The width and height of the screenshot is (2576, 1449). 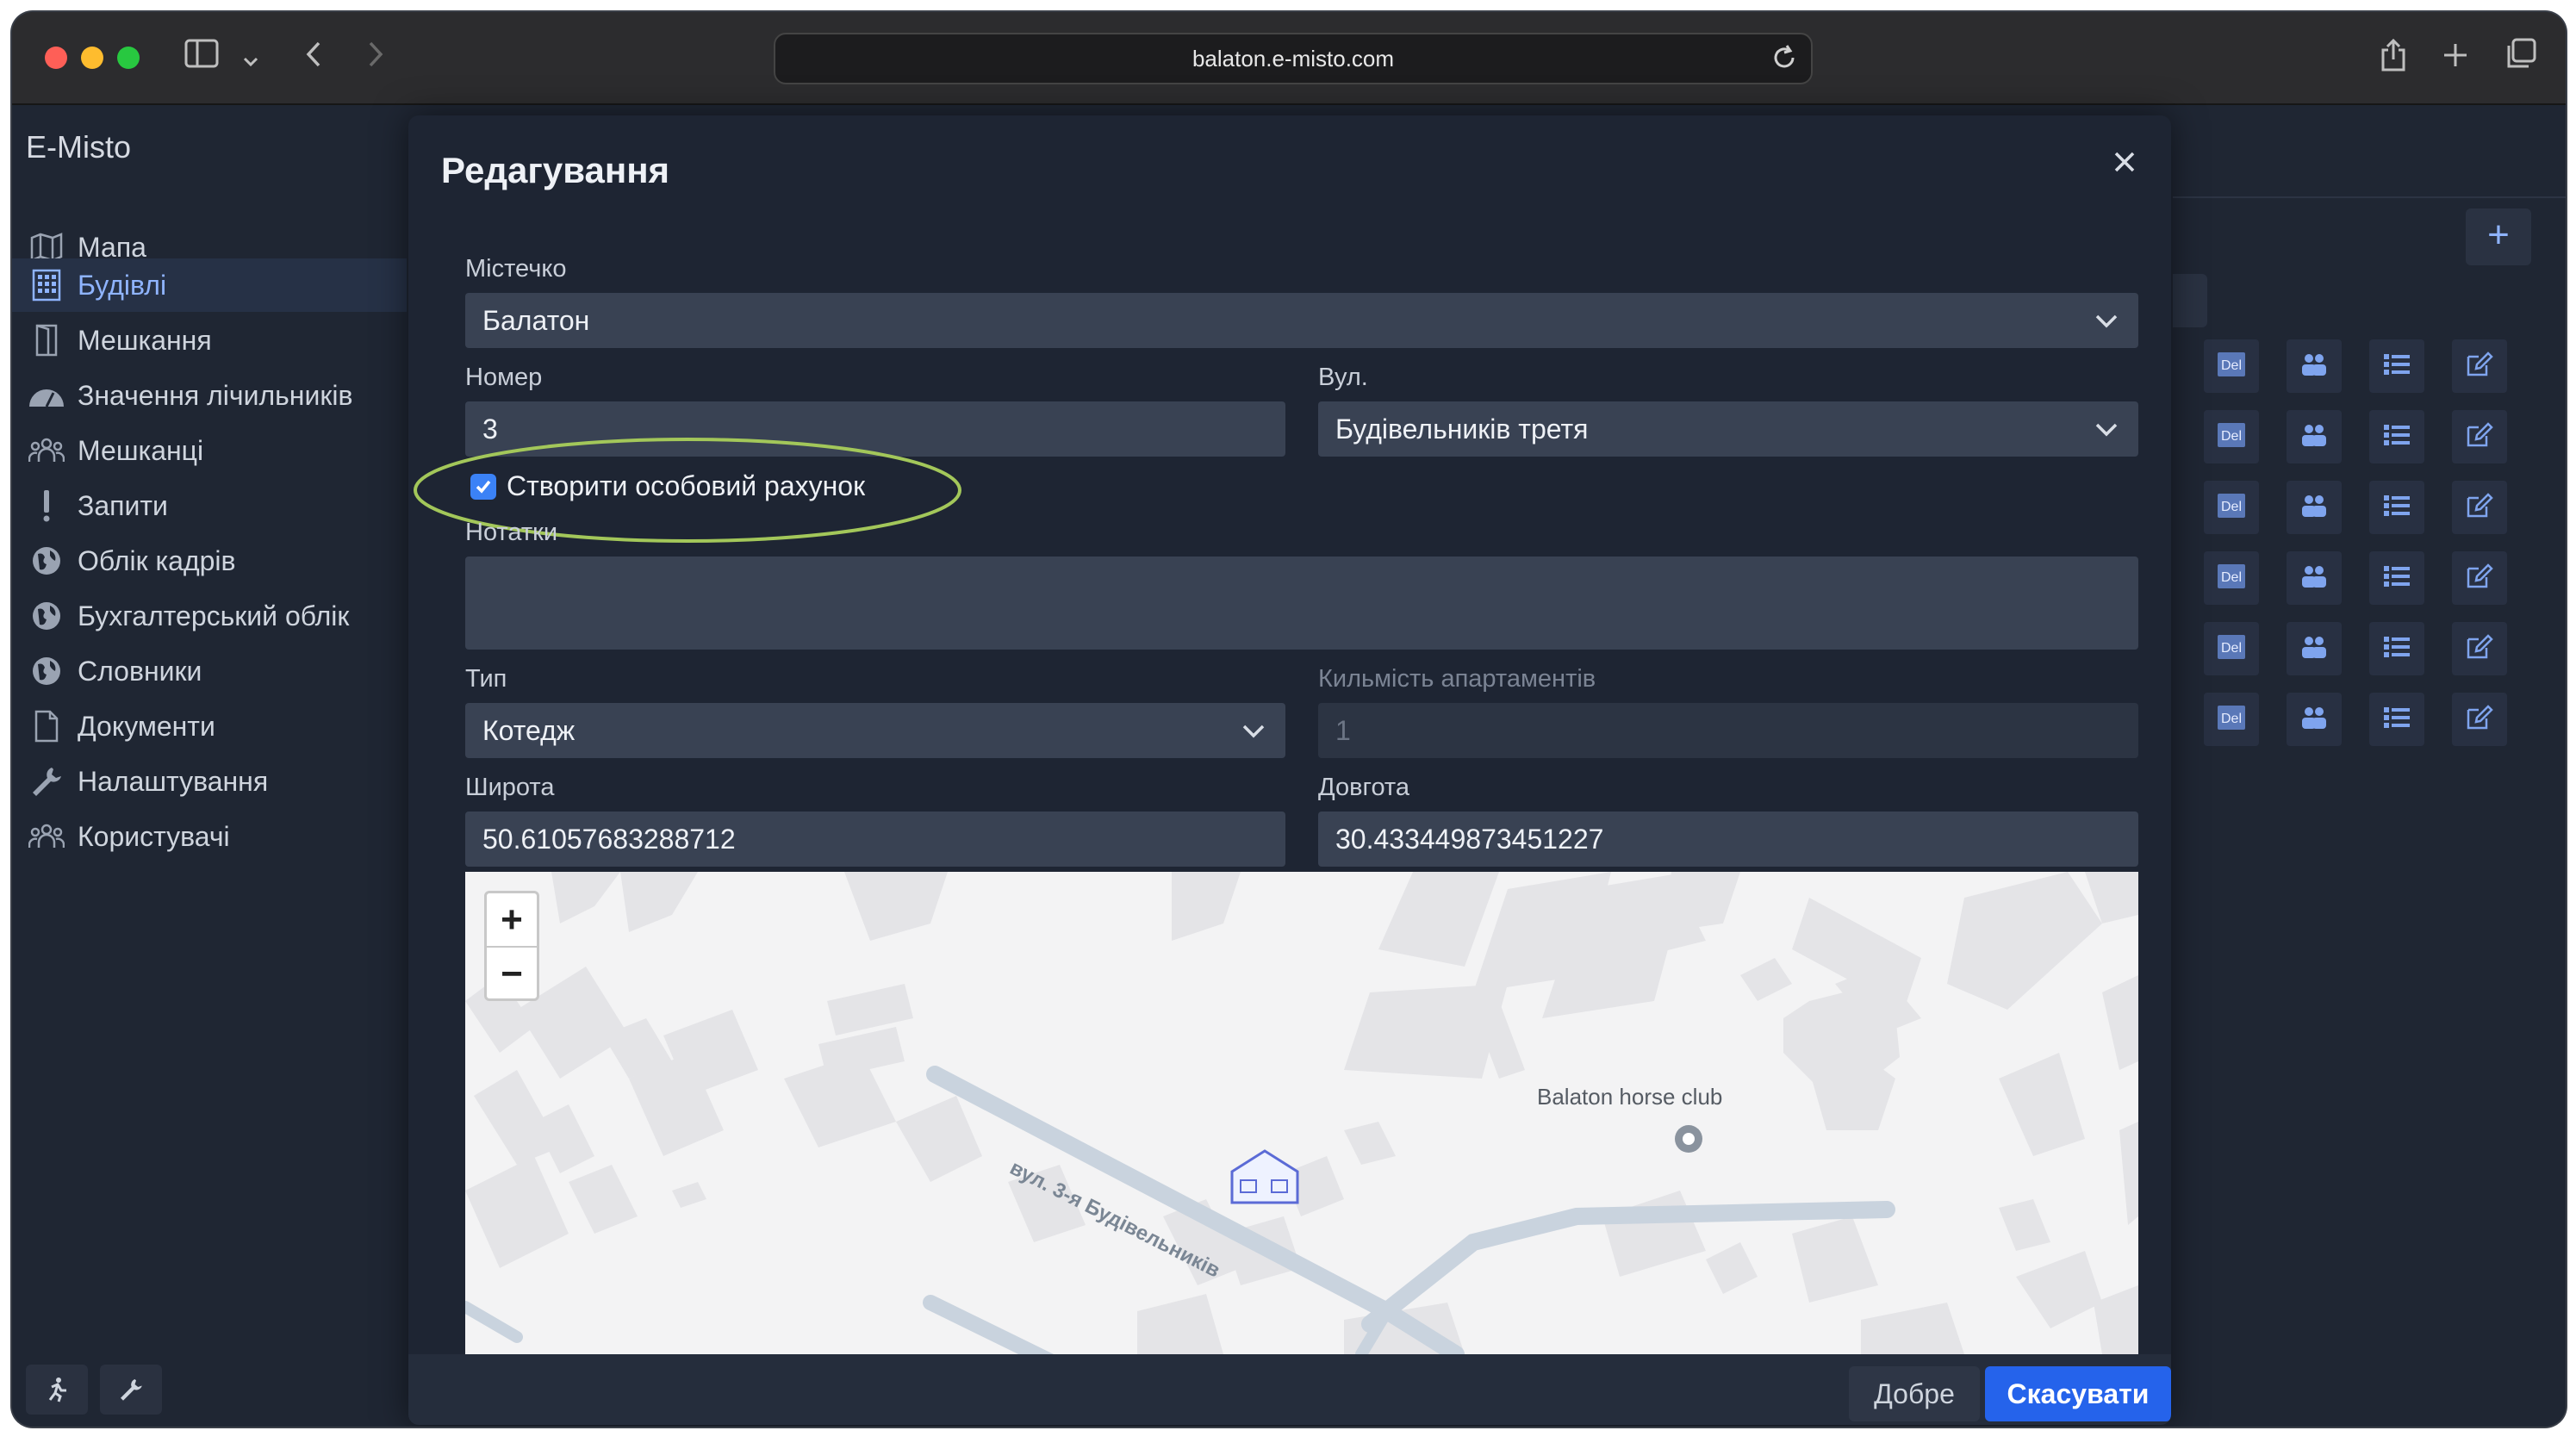 What do you see at coordinates (210, 505) in the screenshot?
I see `sidebar-item-requests: Запити` at bounding box center [210, 505].